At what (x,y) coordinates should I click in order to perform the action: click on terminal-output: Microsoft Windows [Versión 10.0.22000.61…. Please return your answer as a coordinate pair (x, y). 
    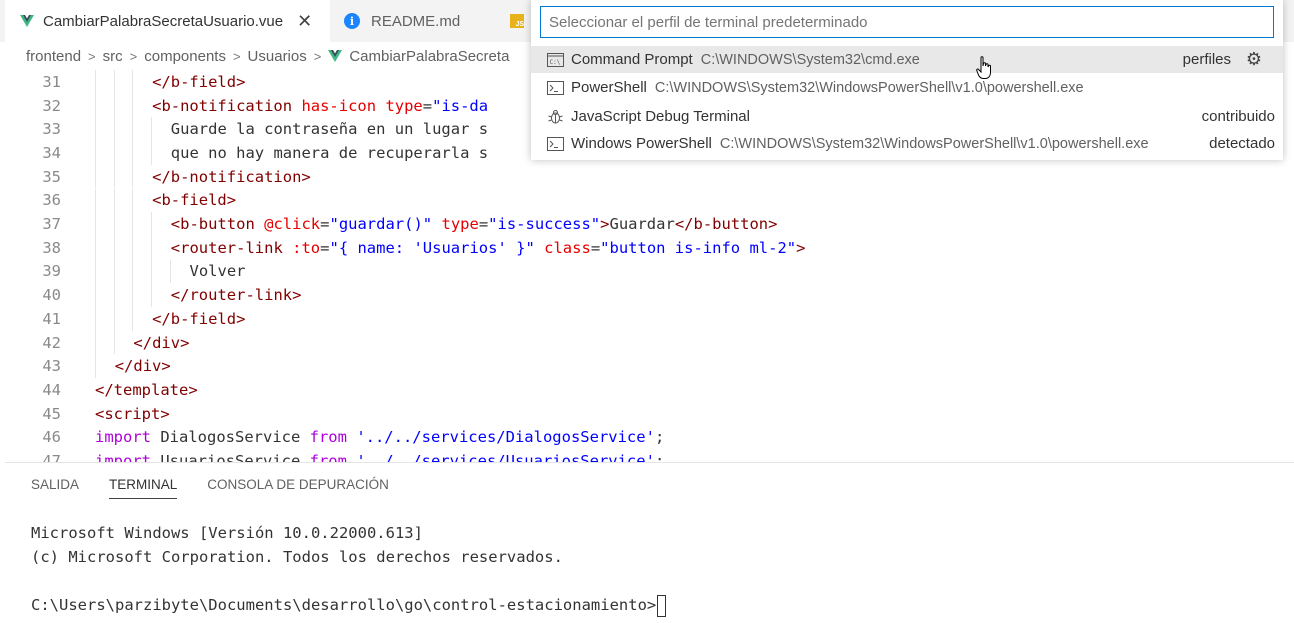
    Looking at the image, I should click on (349, 569).